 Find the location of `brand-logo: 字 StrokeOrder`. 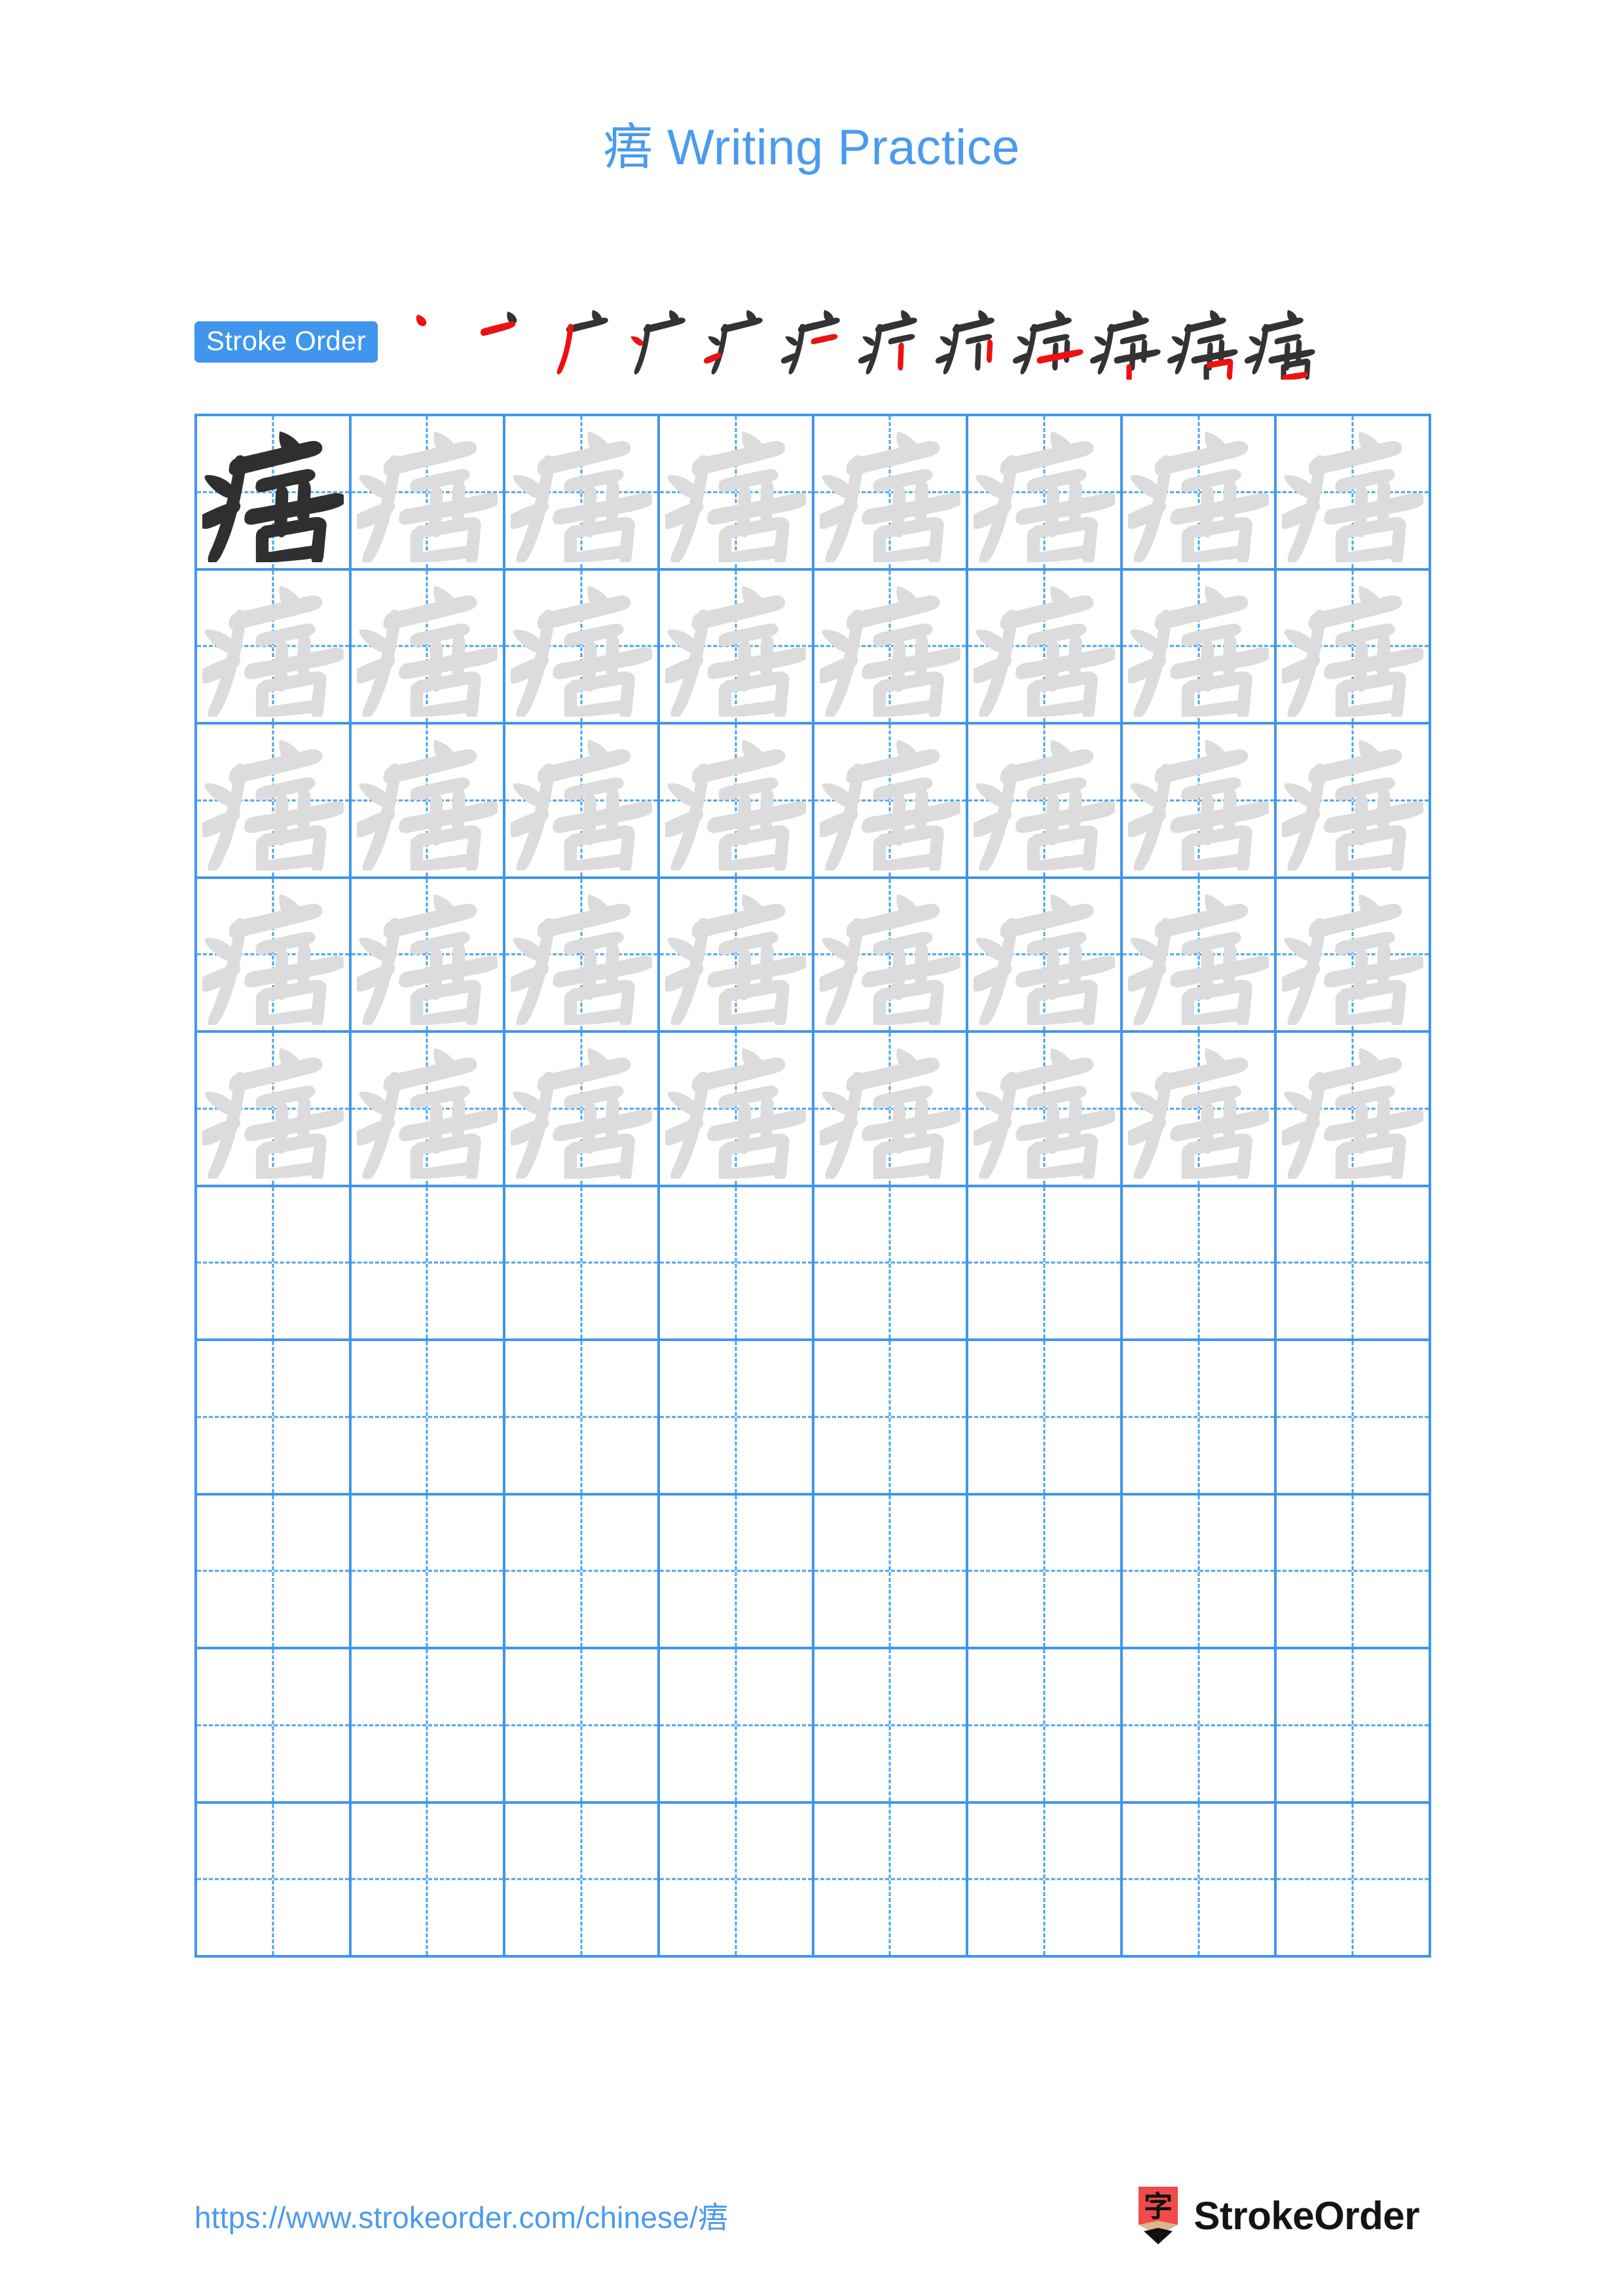

brand-logo: 字 StrokeOrder is located at coordinates (1283, 2215).